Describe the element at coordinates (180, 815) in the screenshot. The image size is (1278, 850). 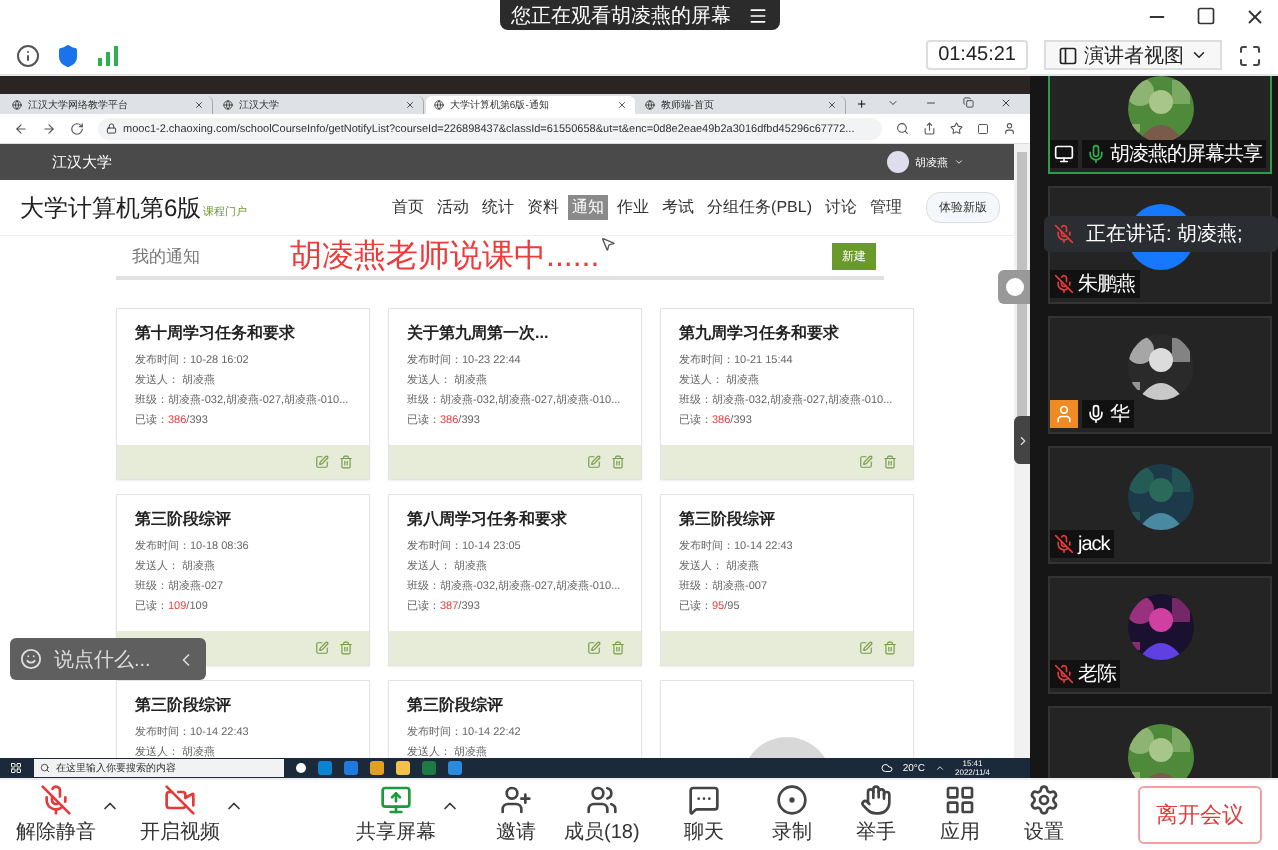
I see `toolbar-button: 开启视频` at that location.